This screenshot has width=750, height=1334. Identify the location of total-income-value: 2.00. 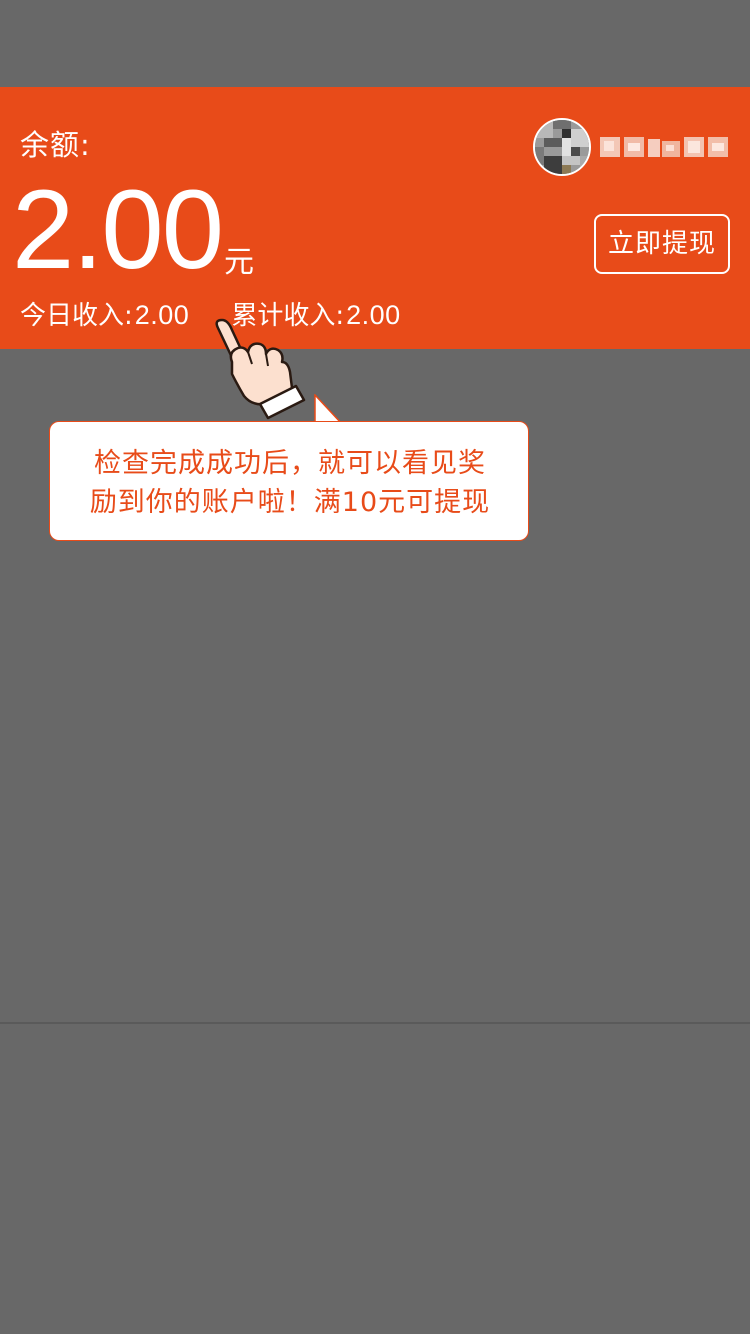
(373, 315).